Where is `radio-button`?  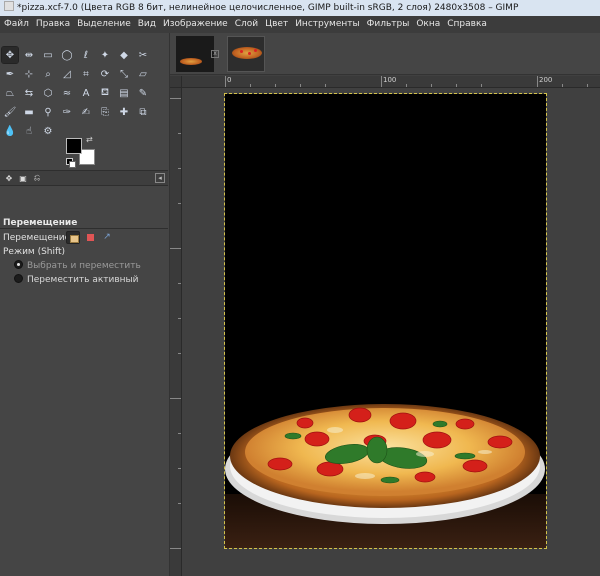
radio-button is located at coordinates (18, 278).